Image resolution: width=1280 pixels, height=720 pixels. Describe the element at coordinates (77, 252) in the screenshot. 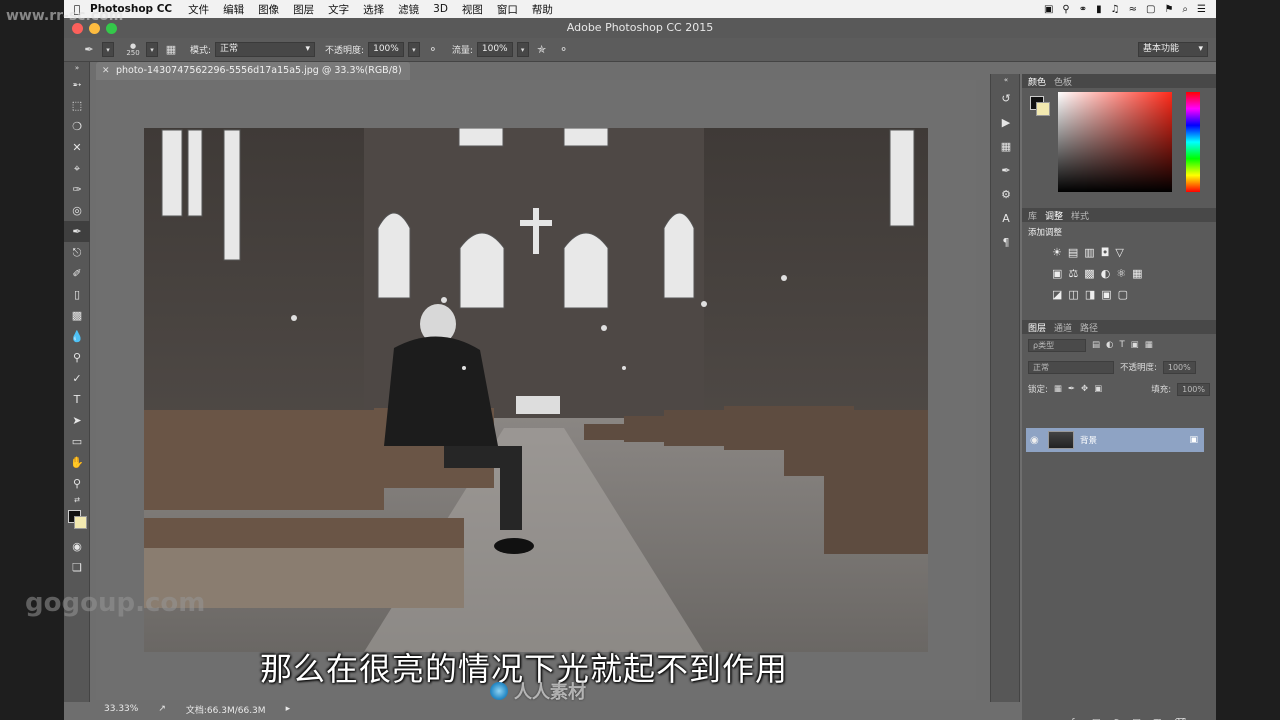

I see `clone-stamp-tool-icon: ⎋` at that location.